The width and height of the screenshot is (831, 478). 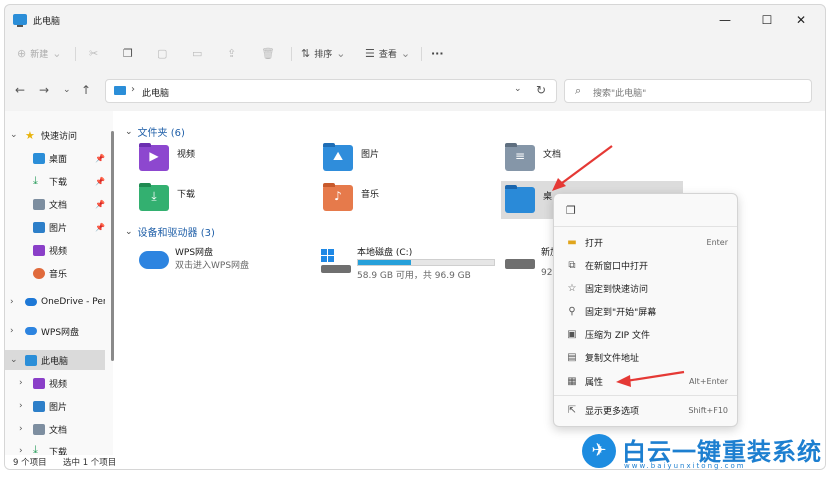 I want to click on watermark-url: www.baiyunxitong.com, so click(x=685, y=466).